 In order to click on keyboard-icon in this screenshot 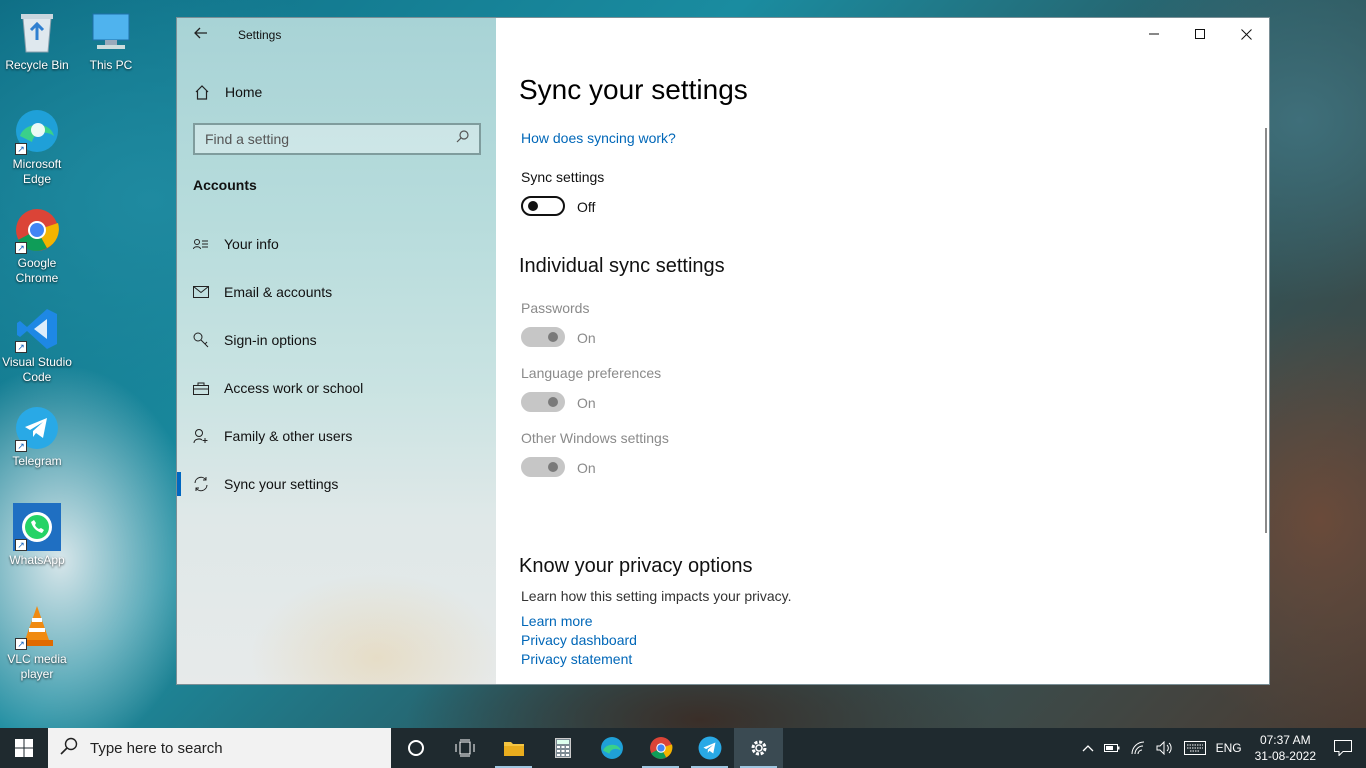, I will do `click(1194, 748)`.